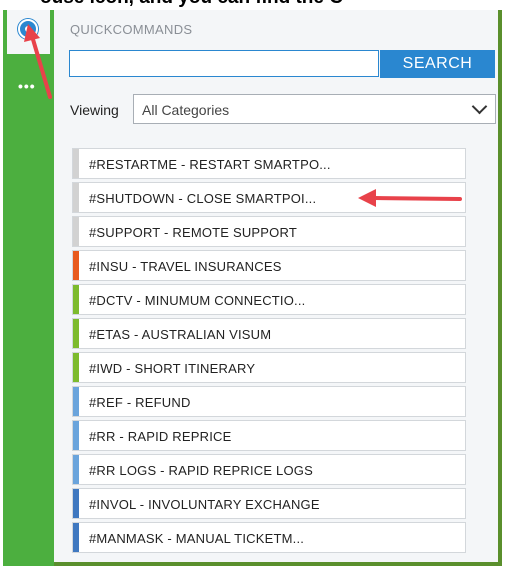 The width and height of the screenshot is (505, 569). I want to click on command-item: #RR - RAPID REPRICE, so click(269, 435).